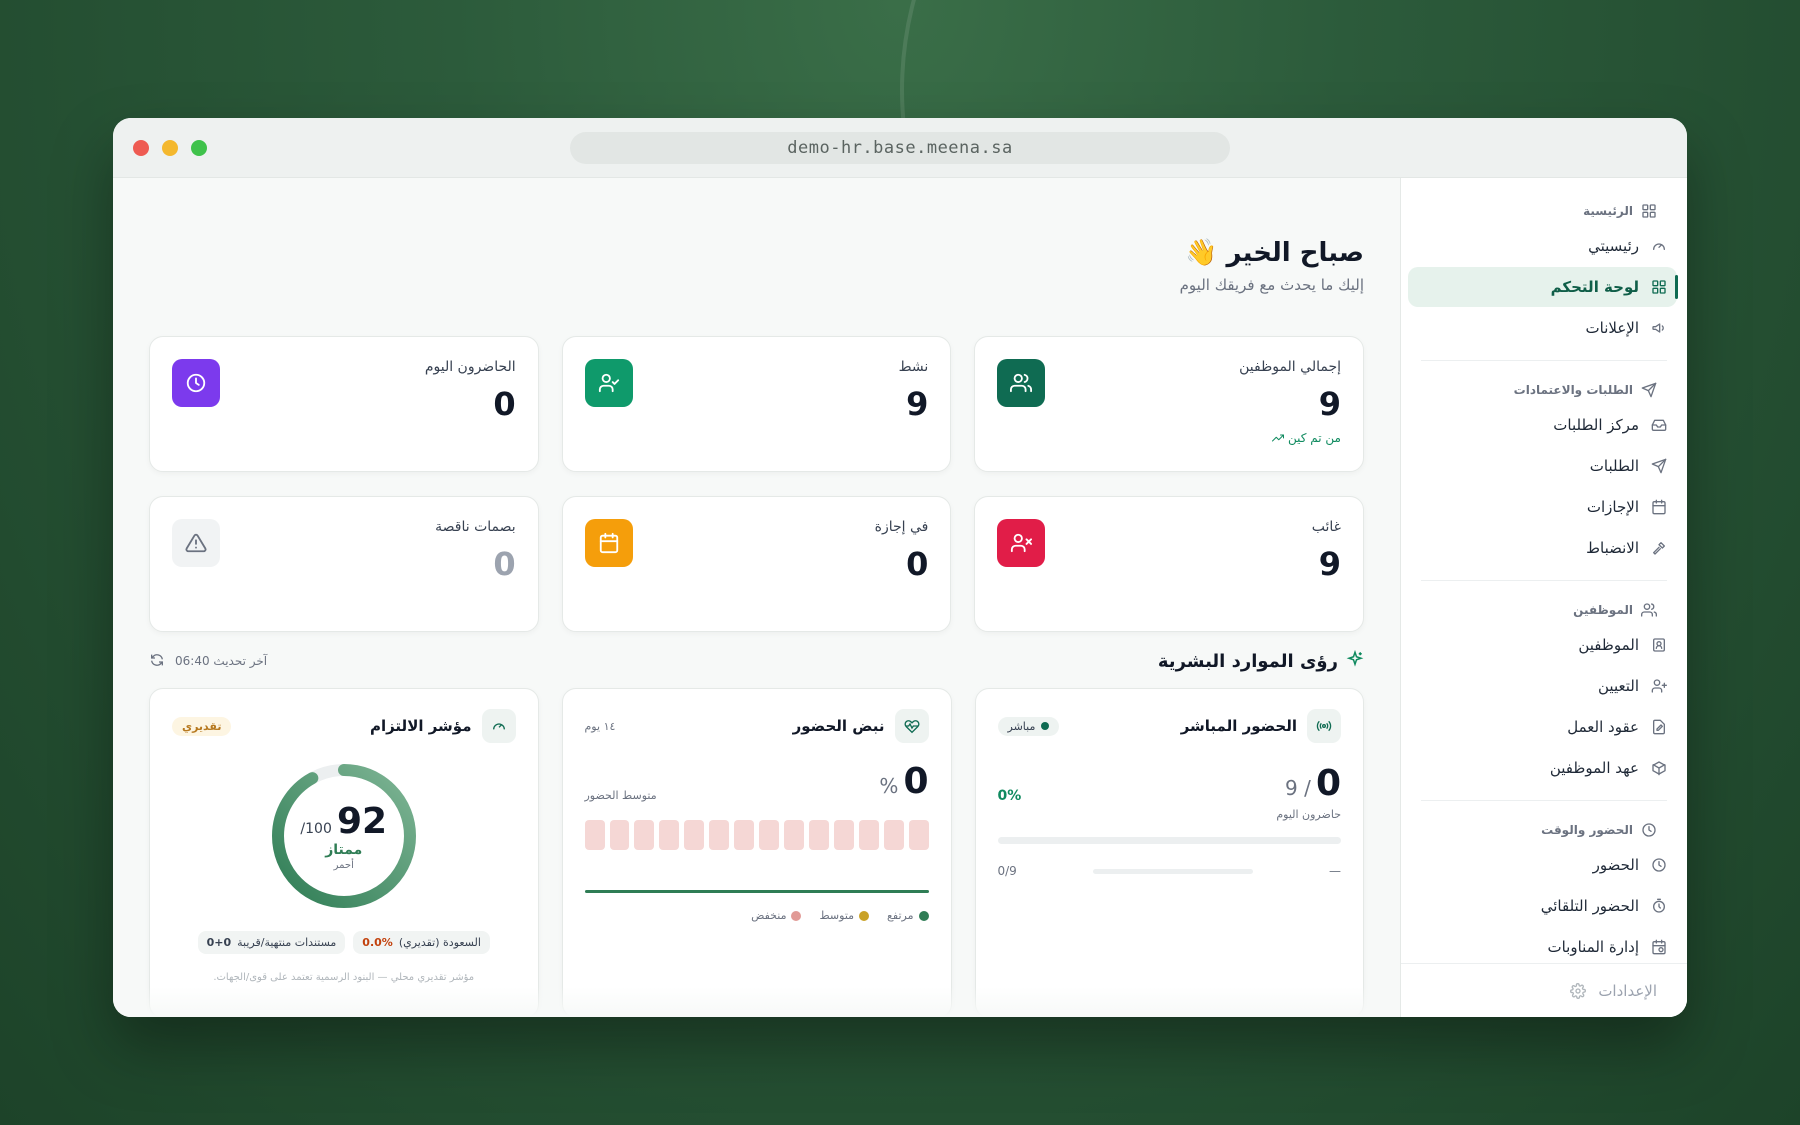  Describe the element at coordinates (1542, 727) in the screenshot. I see `sidebar-item: عقود العمل` at that location.